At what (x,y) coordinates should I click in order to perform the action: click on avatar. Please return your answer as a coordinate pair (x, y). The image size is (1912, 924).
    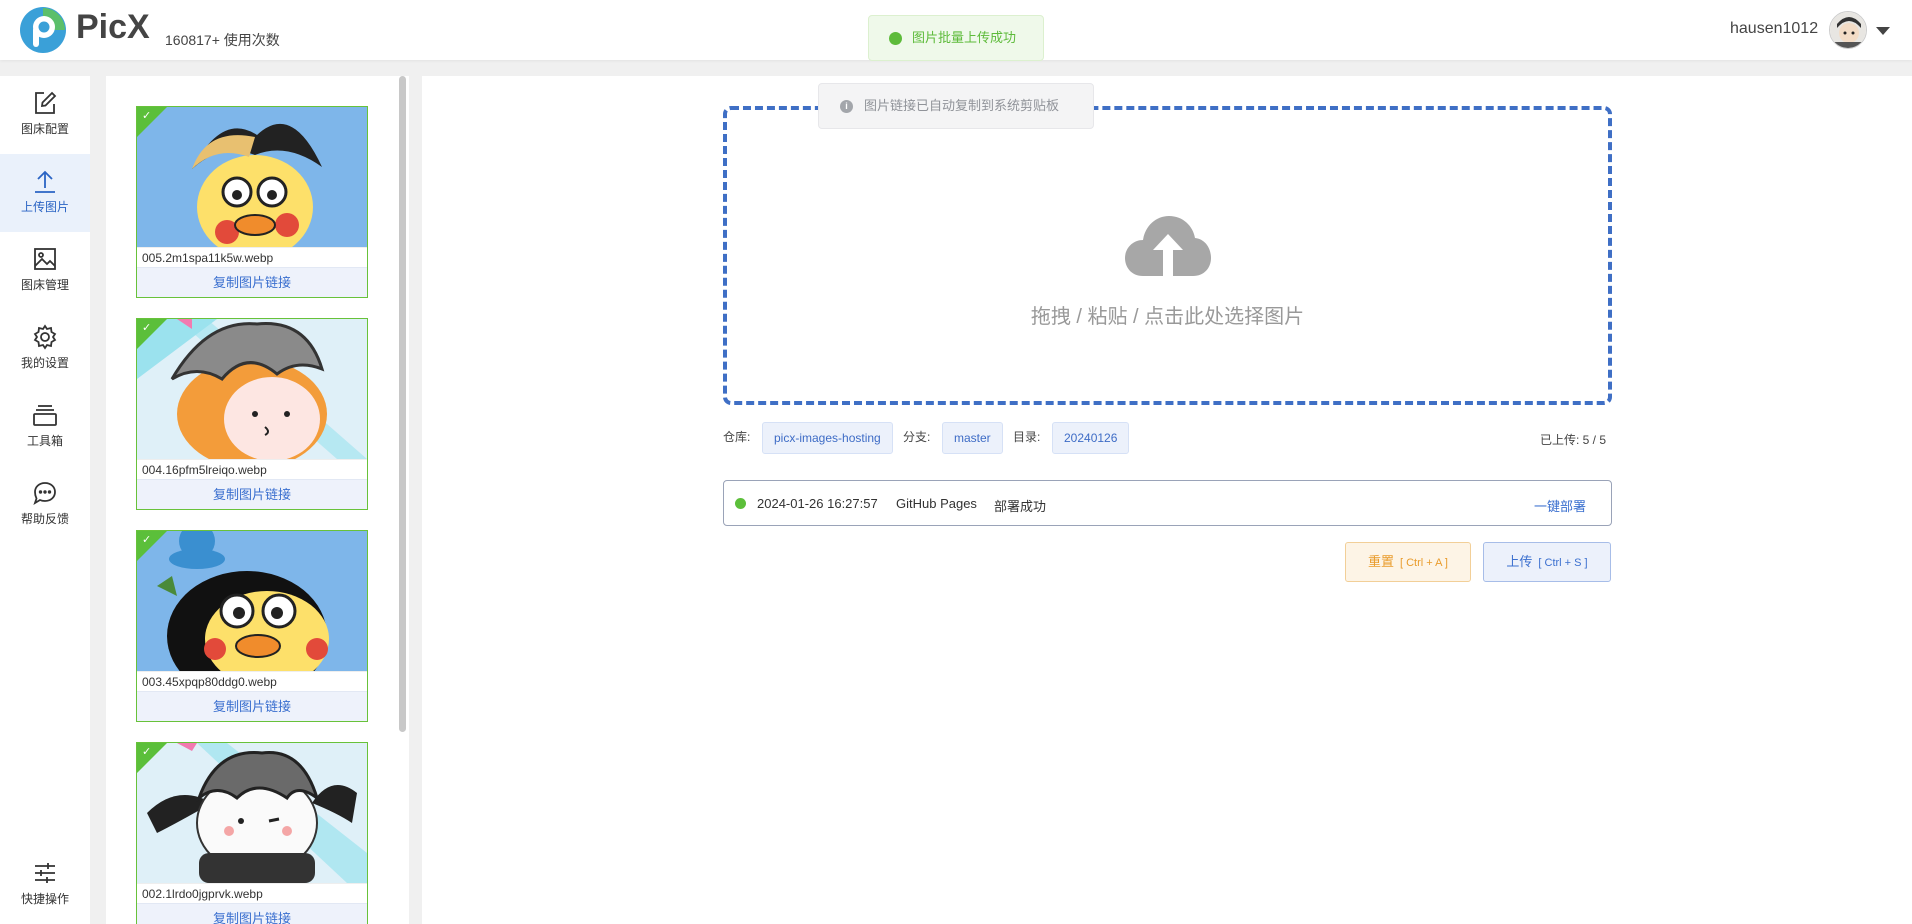
    Looking at the image, I should click on (1848, 30).